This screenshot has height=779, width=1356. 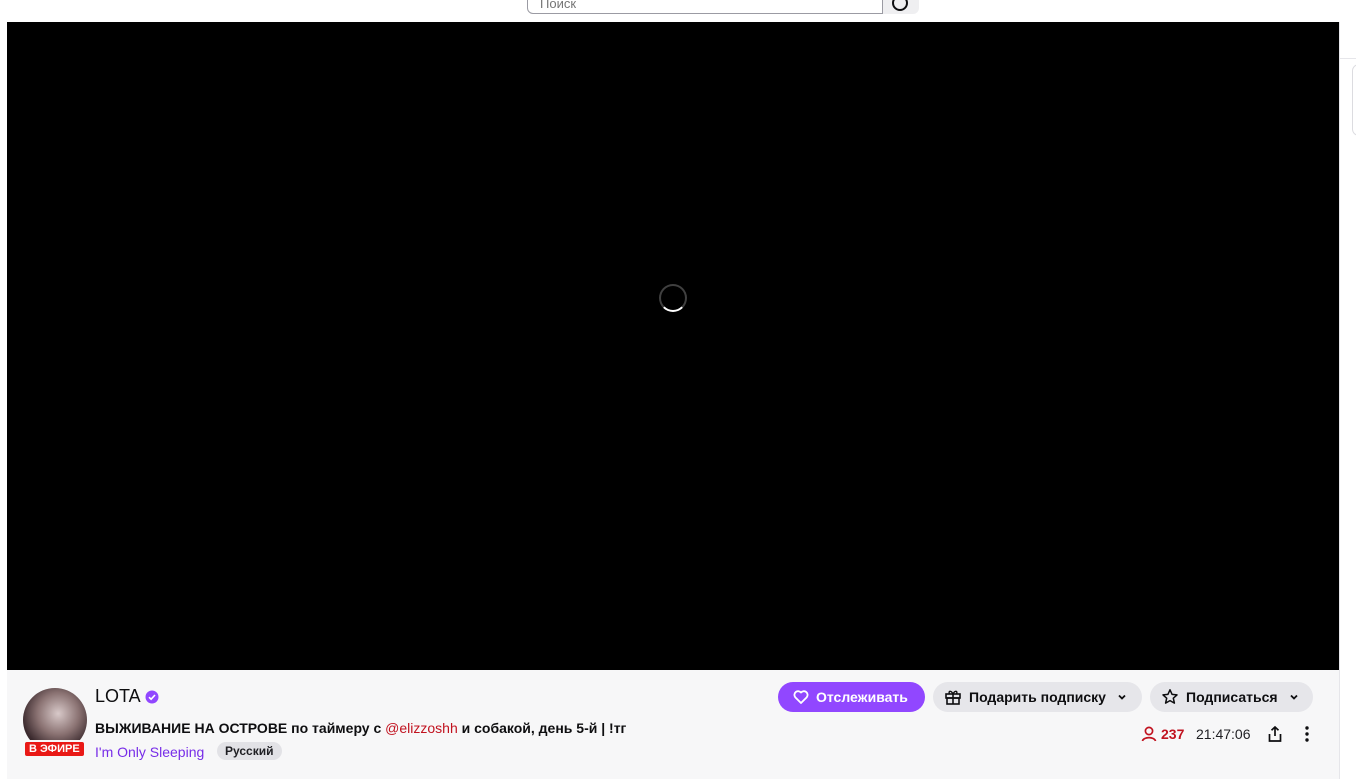 What do you see at coordinates (54, 749) in the screenshot?
I see `live-badge: В ЭФИРЕ` at bounding box center [54, 749].